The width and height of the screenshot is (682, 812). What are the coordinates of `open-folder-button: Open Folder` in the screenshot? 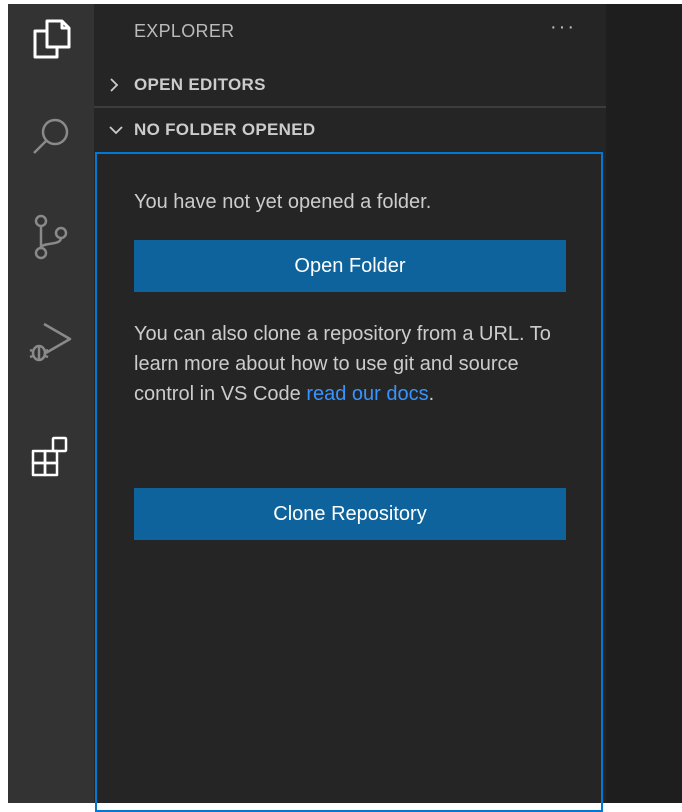 It's located at (350, 266).